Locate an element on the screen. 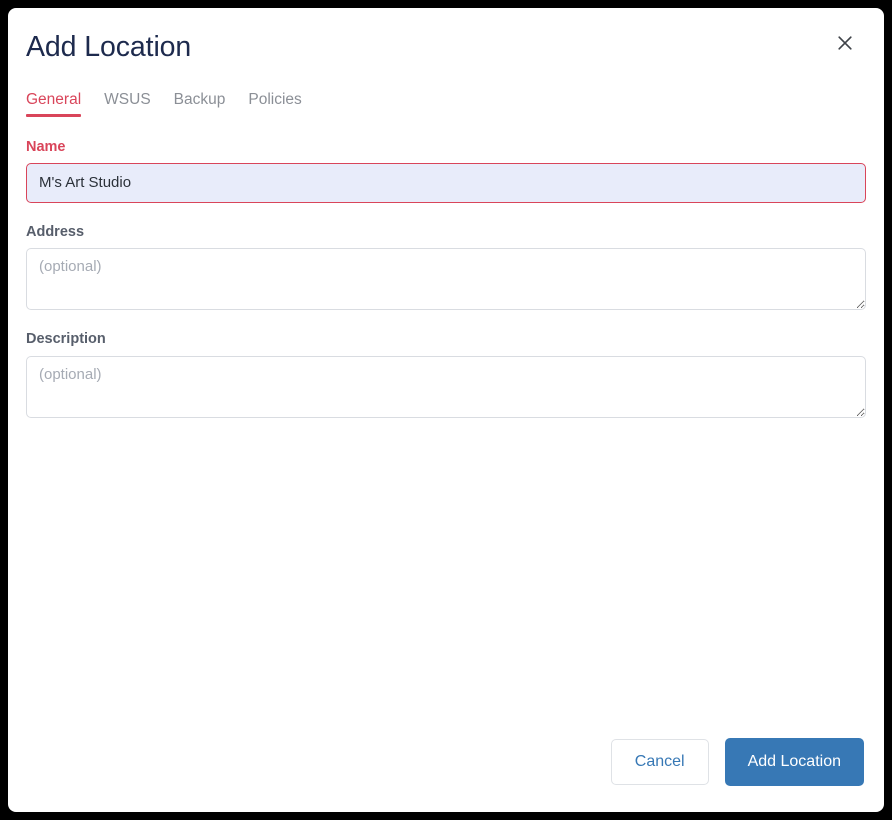 The image size is (892, 820). name-input is located at coordinates (446, 182).